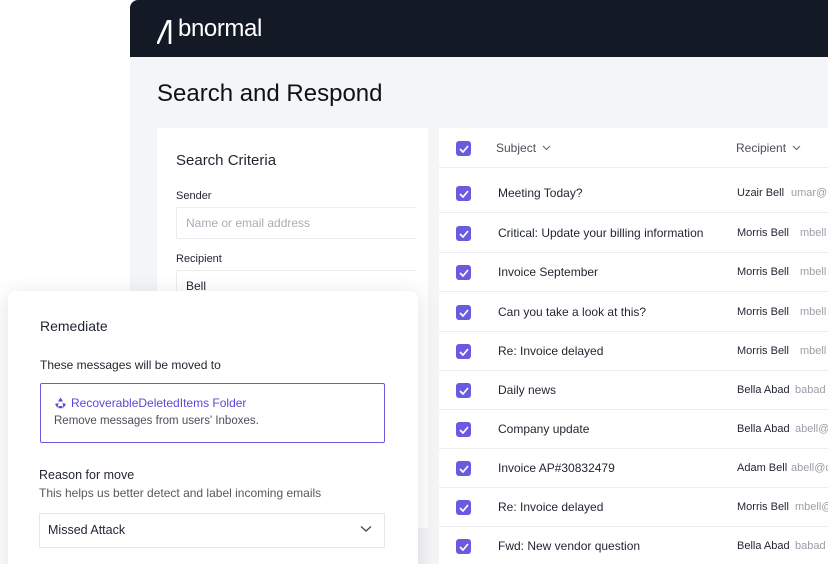 The width and height of the screenshot is (828, 564). Describe the element at coordinates (479, 28) in the screenshot. I see `top-bar: bnormal` at that location.